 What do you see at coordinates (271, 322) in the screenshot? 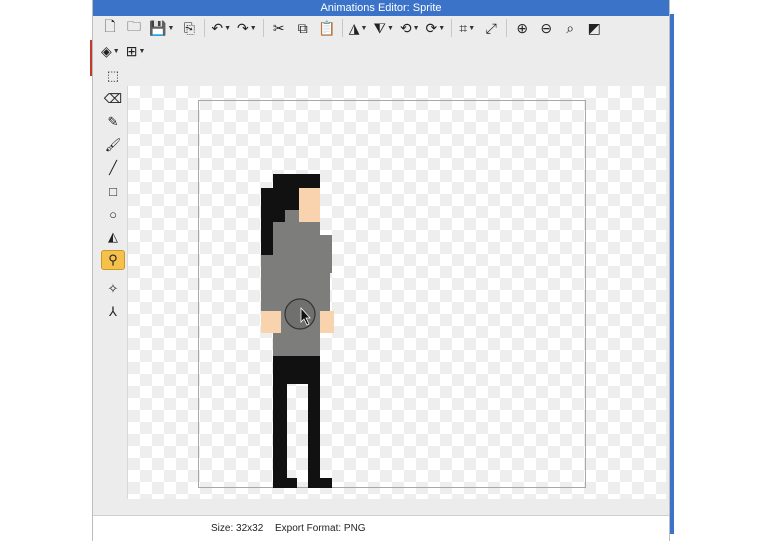
I see `sprite-left-hand` at bounding box center [271, 322].